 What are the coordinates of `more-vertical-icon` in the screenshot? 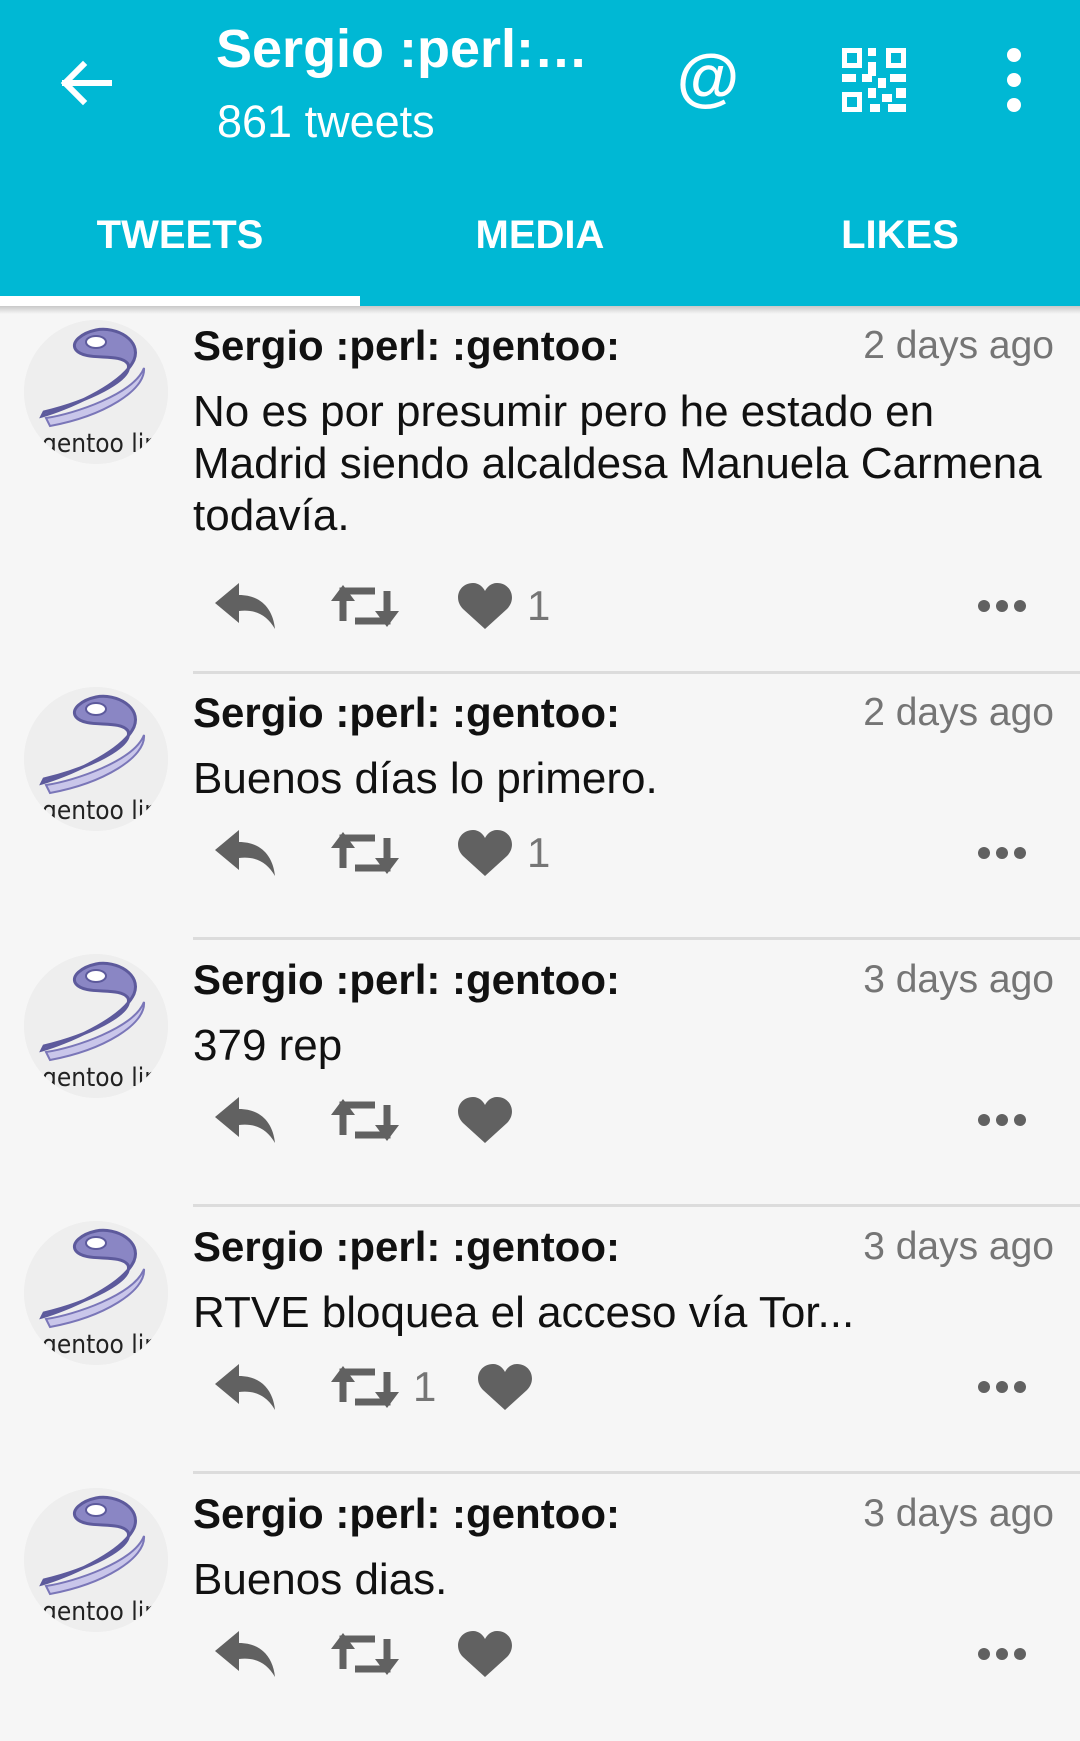 It's located at (1014, 55).